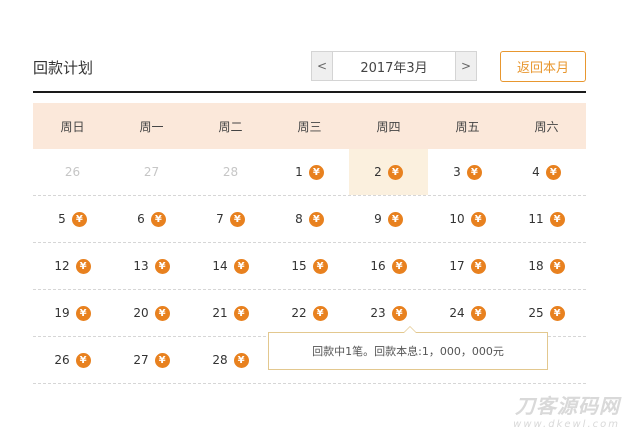 The height and width of the screenshot is (438, 630). What do you see at coordinates (566, 424) in the screenshot?
I see `watermark-url: www.dkewl.com` at bounding box center [566, 424].